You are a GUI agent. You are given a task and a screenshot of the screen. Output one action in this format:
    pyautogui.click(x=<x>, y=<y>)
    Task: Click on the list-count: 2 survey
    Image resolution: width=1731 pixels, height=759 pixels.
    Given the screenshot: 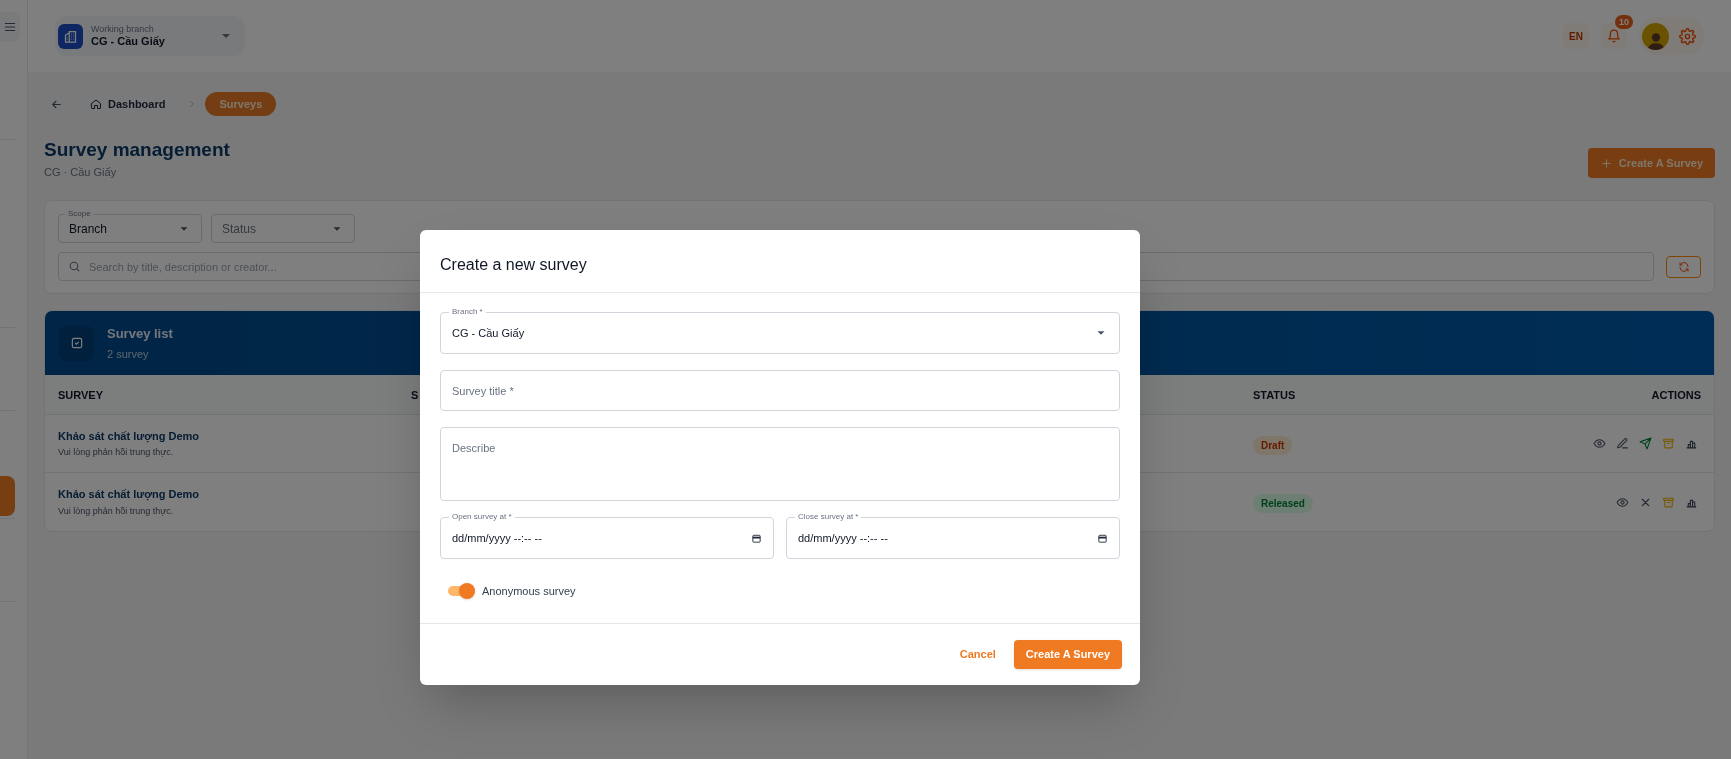 What is the action you would take?
    pyautogui.click(x=128, y=355)
    